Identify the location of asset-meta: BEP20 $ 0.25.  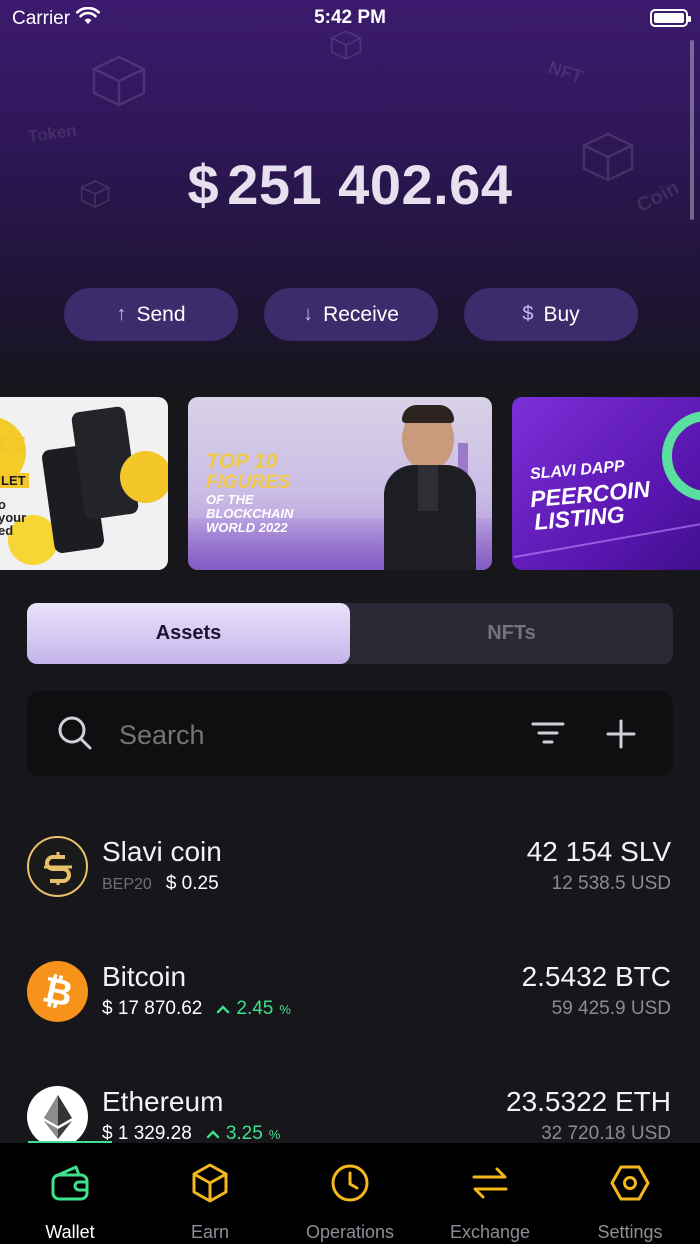
(160, 884).